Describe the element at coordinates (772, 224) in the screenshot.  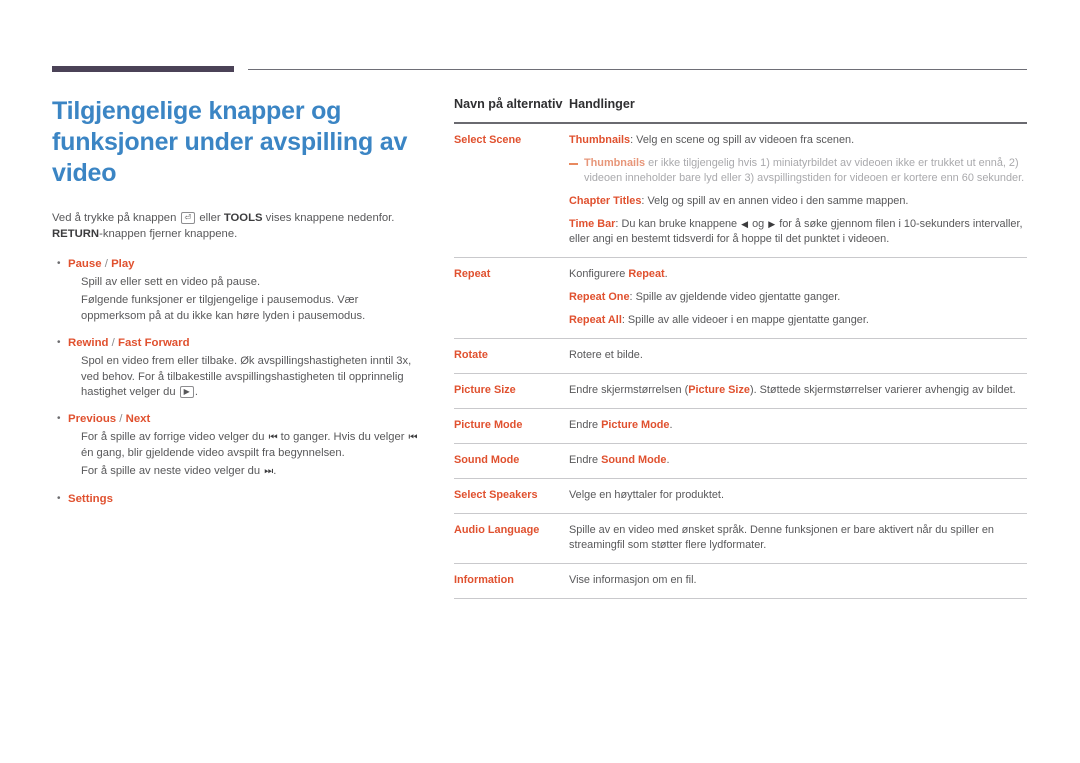
I see `arrow-right-icon: ▶` at that location.